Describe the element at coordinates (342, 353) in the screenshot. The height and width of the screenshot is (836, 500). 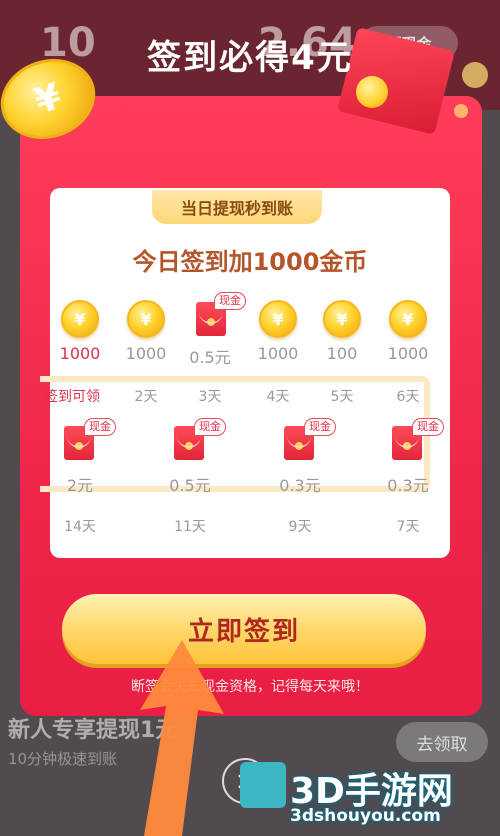
I see `reward-amount: 100` at that location.